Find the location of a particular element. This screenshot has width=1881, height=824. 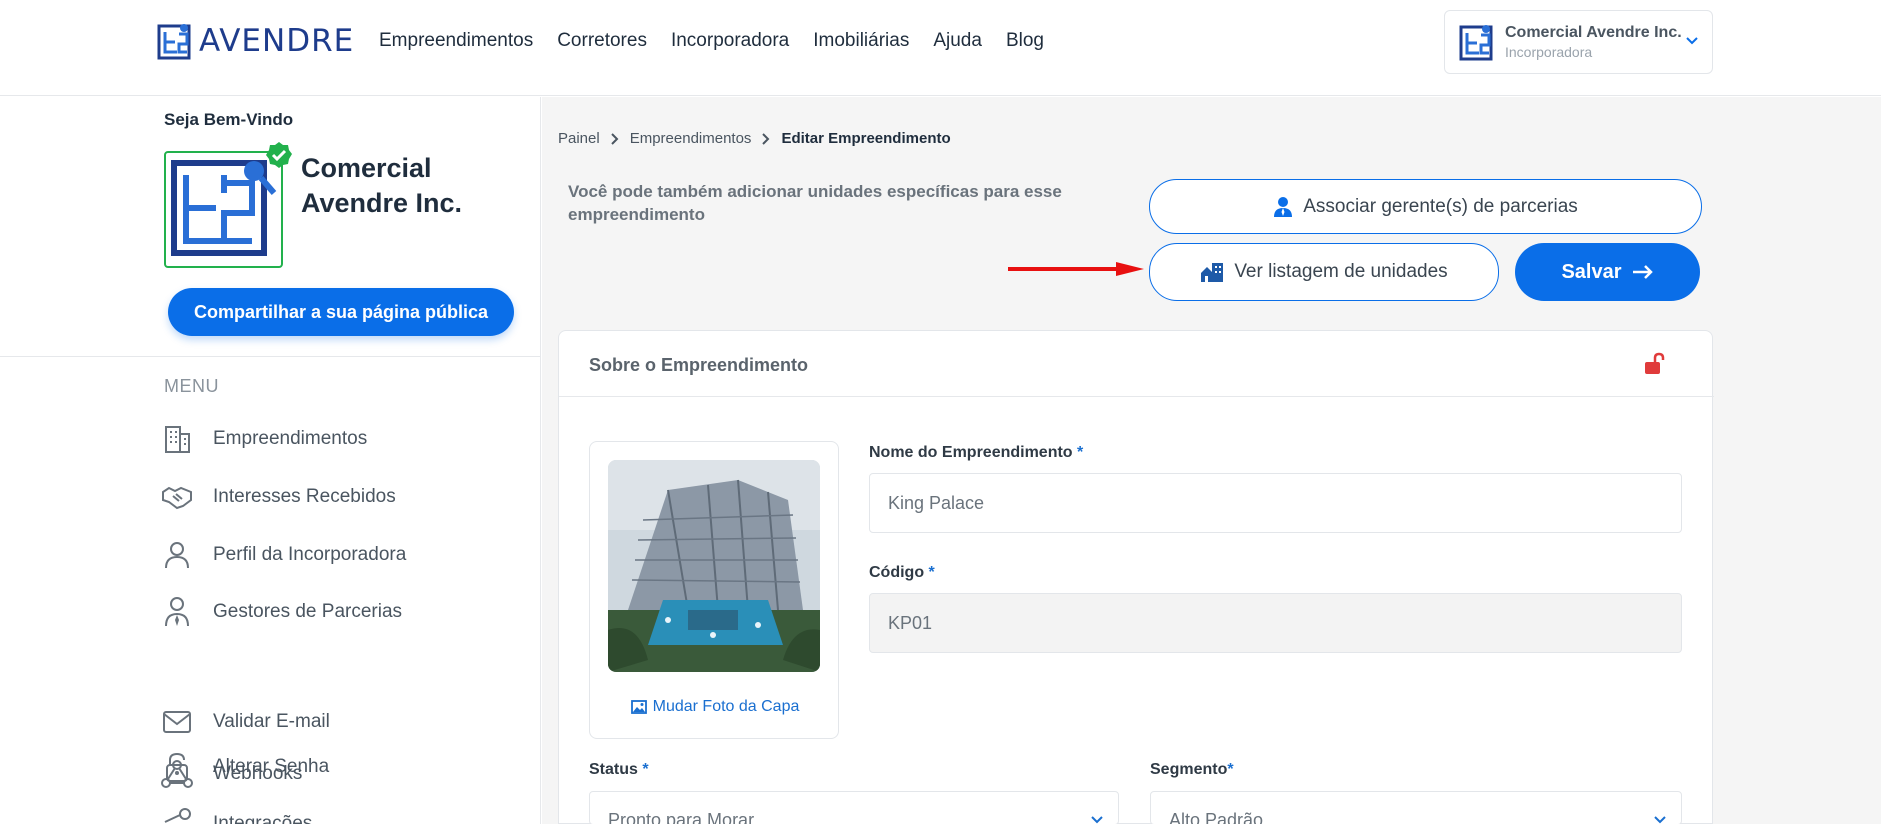

building-icon is located at coordinates (177, 439).